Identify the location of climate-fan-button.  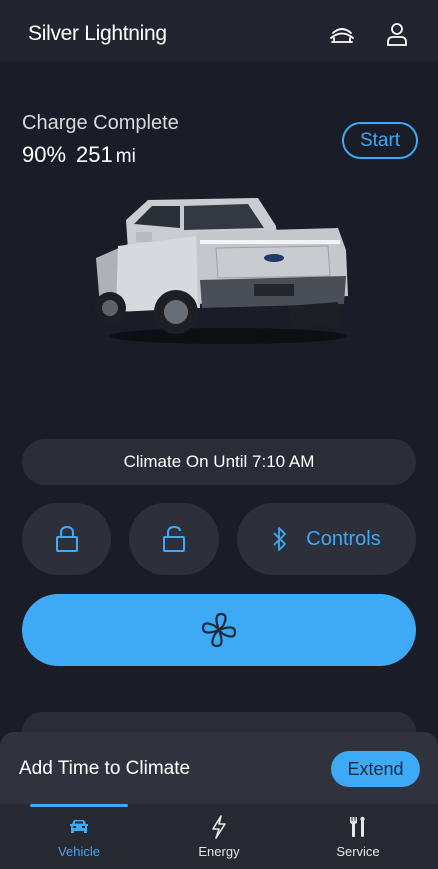
(219, 630).